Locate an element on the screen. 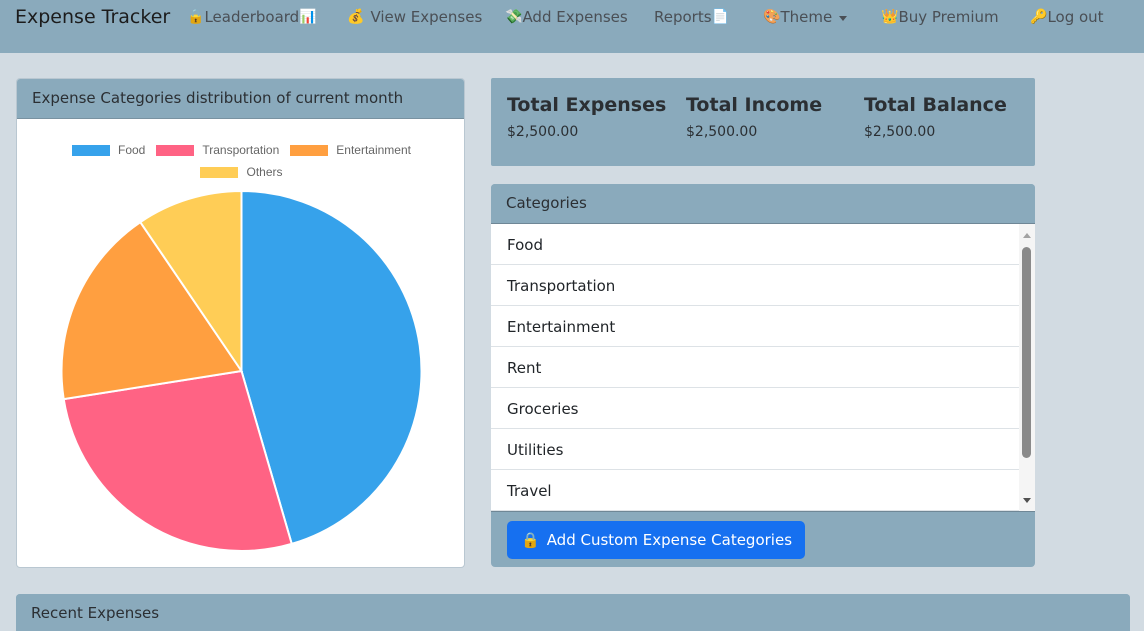  total-expenses: Total Expenses $2,500.00 is located at coordinates (586, 117).